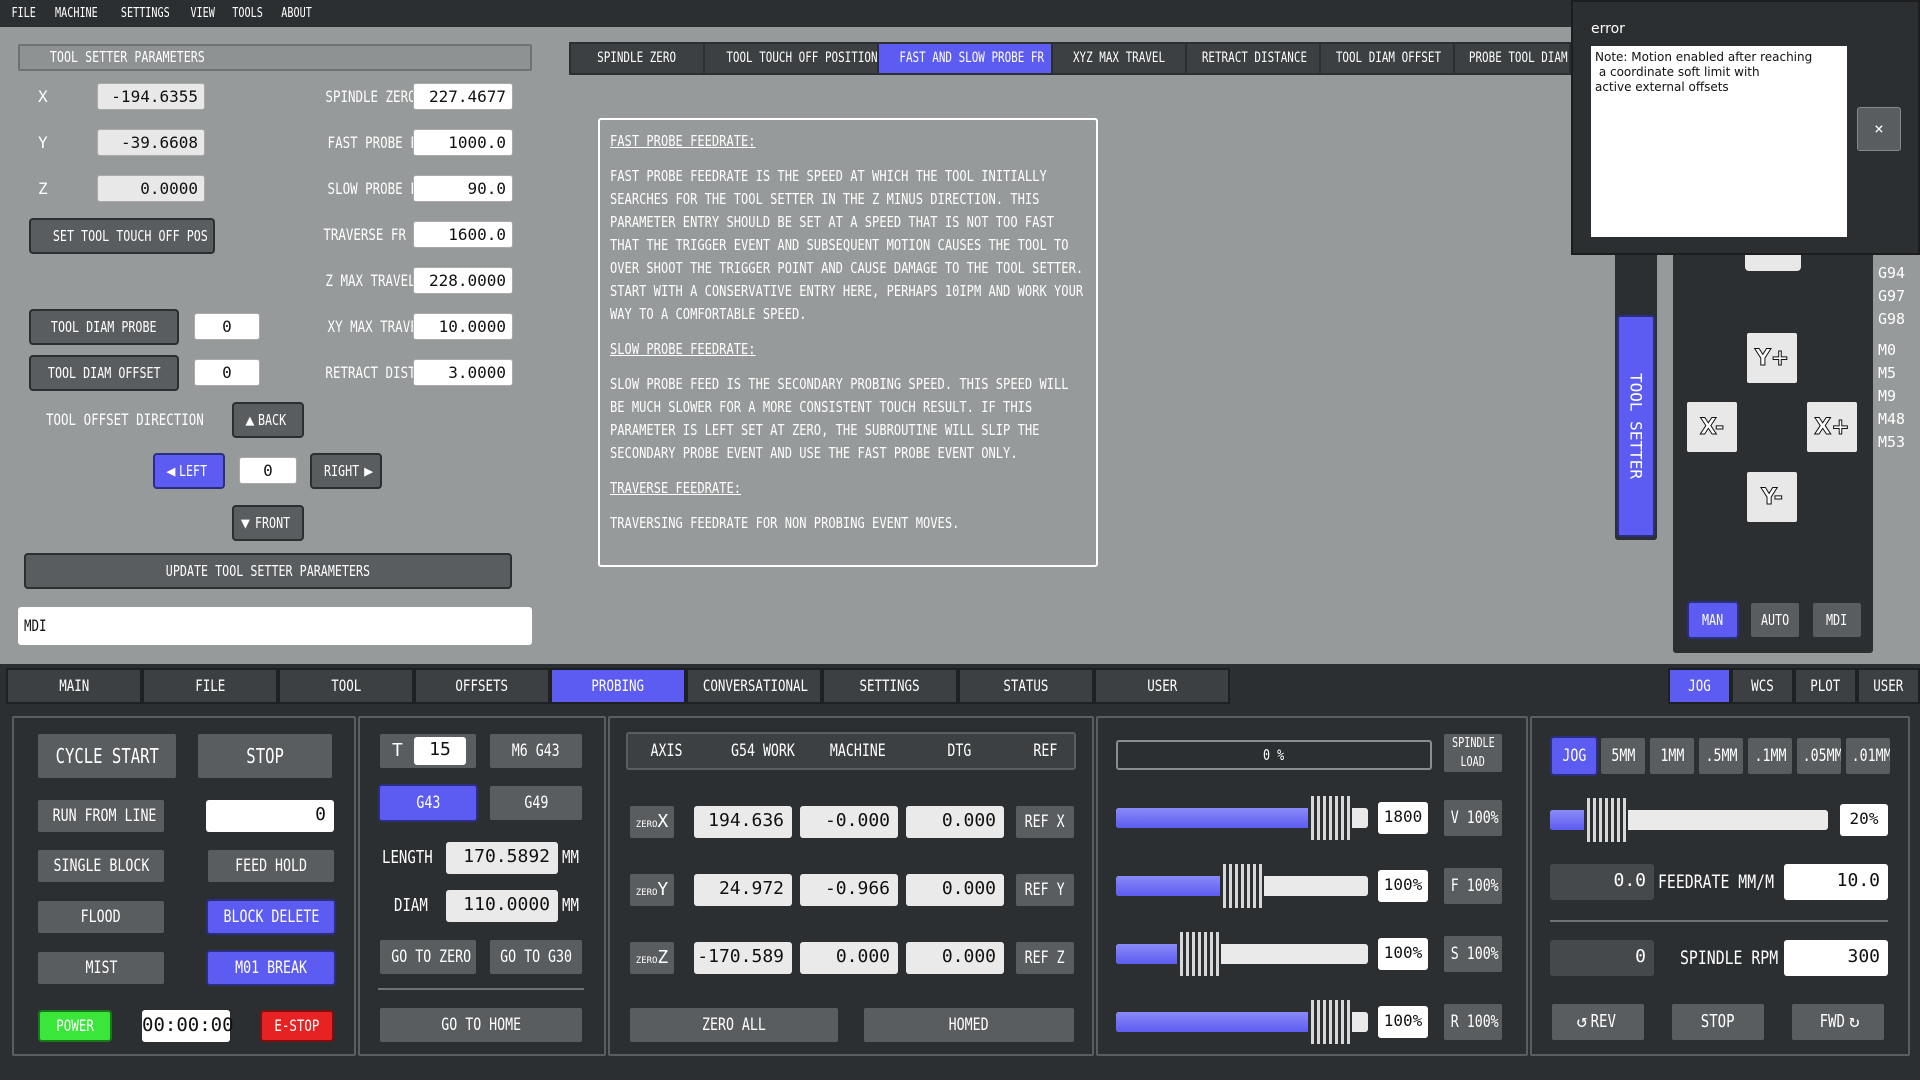 The width and height of the screenshot is (1920, 1080). What do you see at coordinates (1868, 756) in the screenshot?
I see `increment-0.01mm-button: .01MM` at bounding box center [1868, 756].